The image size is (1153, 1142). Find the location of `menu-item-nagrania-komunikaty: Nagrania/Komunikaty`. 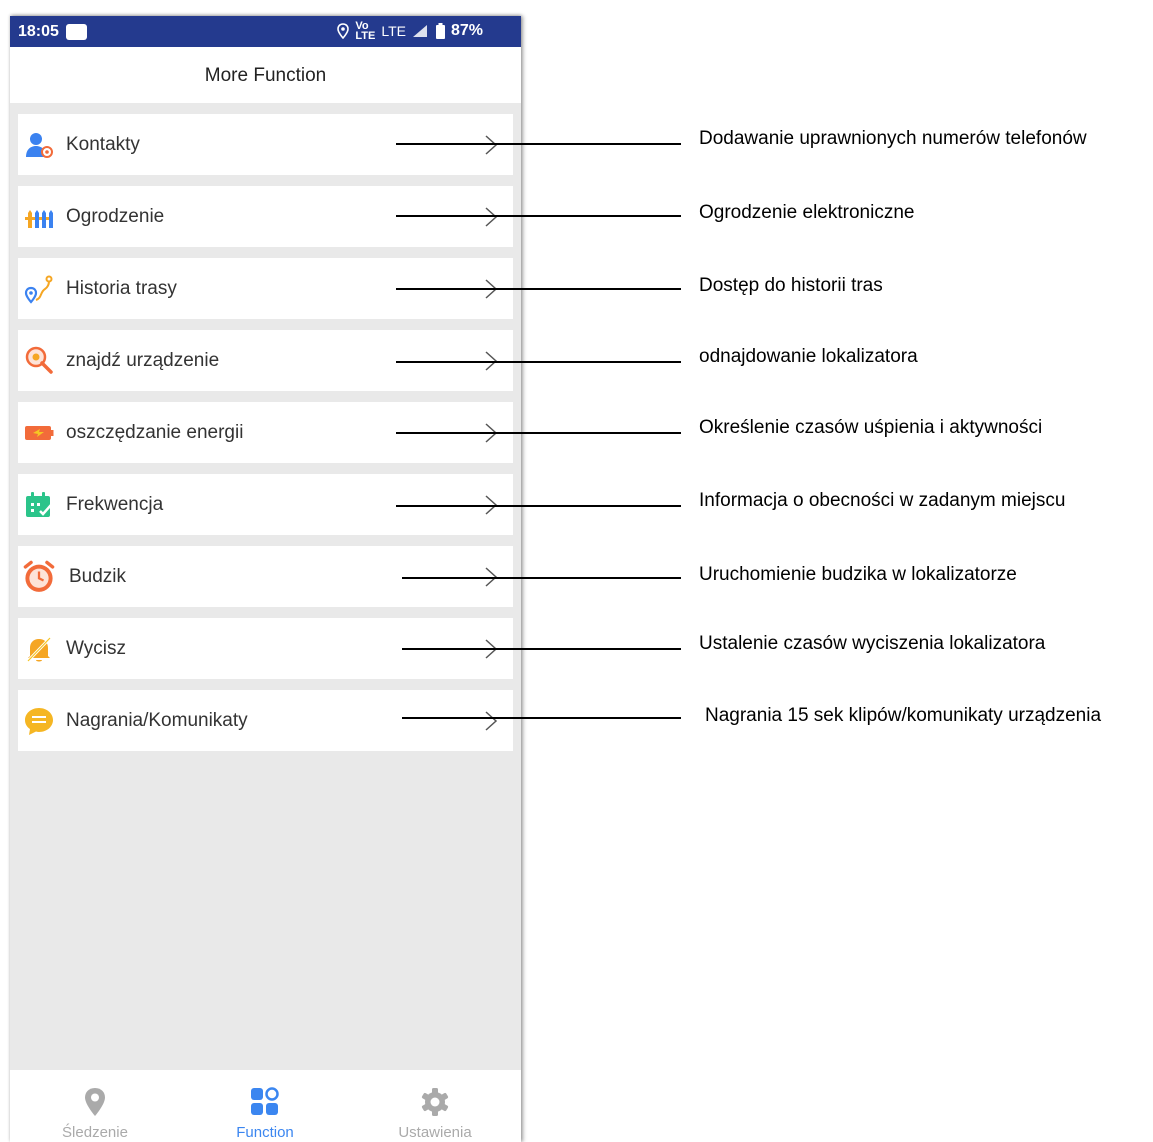

menu-item-nagrania-komunikaty: Nagrania/Komunikaty is located at coordinates (265, 720).